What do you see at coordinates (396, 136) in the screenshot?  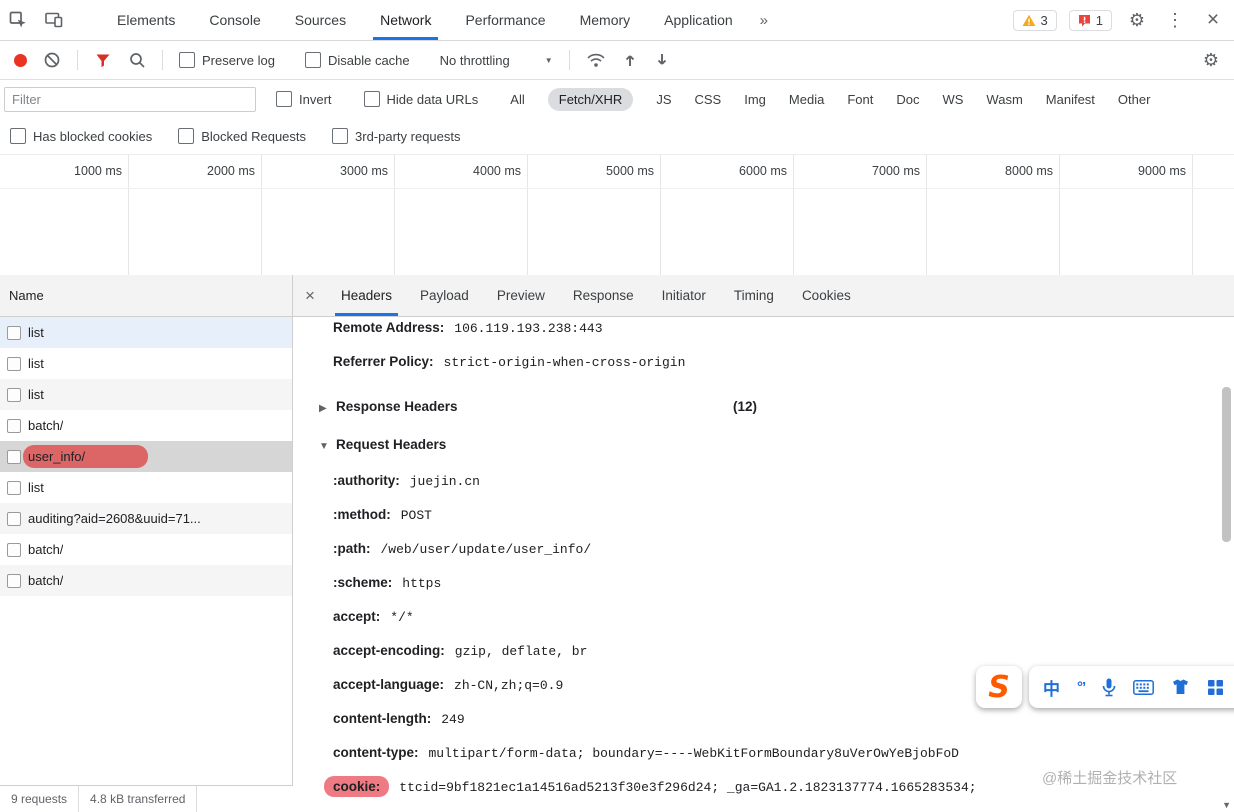 I see `third-party-requests-toggle: 3rd-party requests` at bounding box center [396, 136].